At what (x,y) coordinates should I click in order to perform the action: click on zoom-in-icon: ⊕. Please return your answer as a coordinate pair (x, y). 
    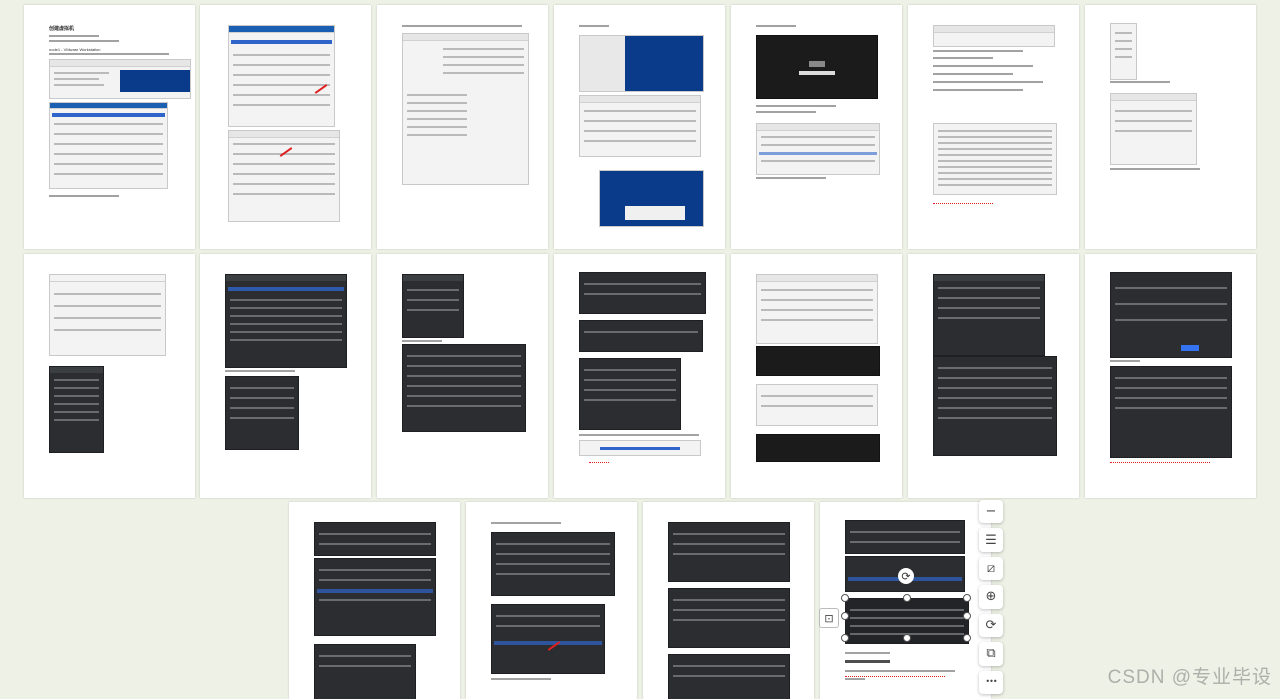
    Looking at the image, I should click on (991, 597).